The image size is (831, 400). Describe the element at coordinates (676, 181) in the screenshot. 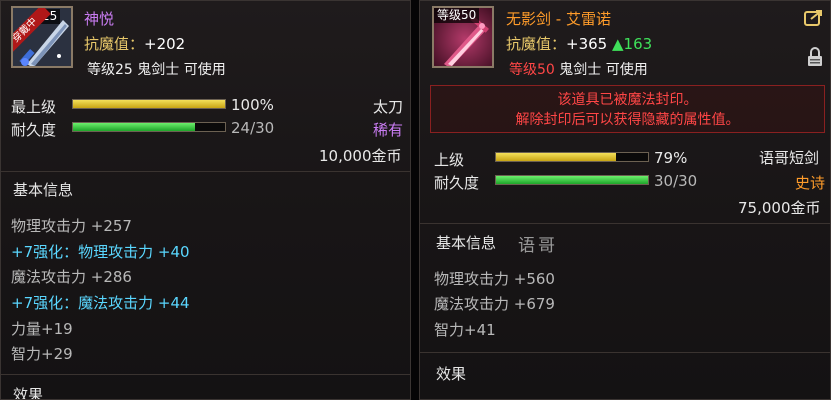

I see `durability-value: 30/30` at that location.